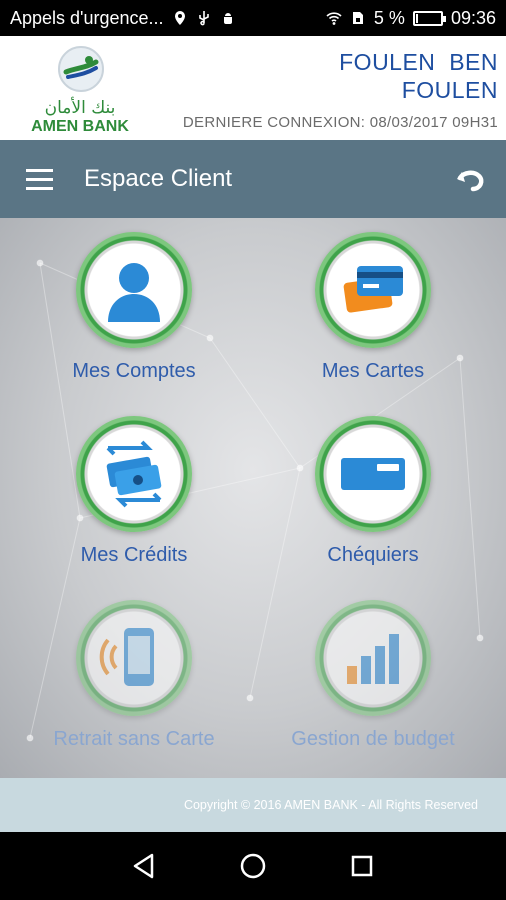 Image resolution: width=506 pixels, height=900 pixels. Describe the element at coordinates (362, 866) in the screenshot. I see `nav-recents-icon` at that location.